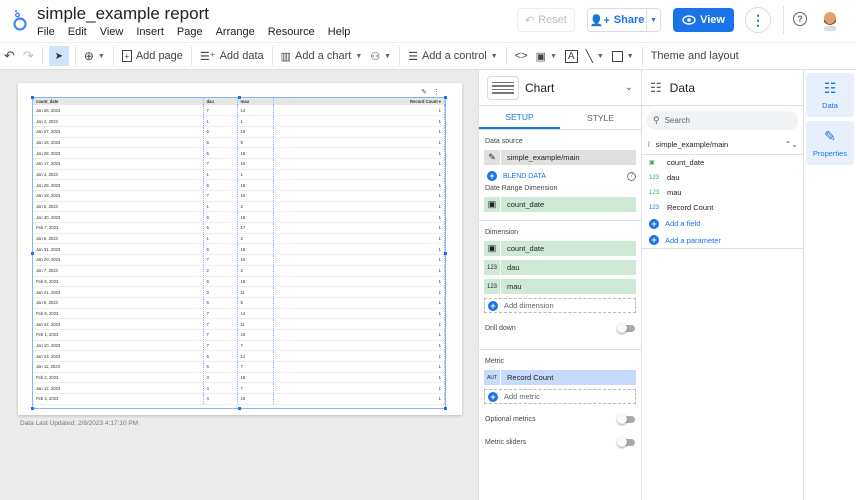 This screenshot has height=500, width=856. I want to click on share-button: 👤+ Share, so click(617, 20).